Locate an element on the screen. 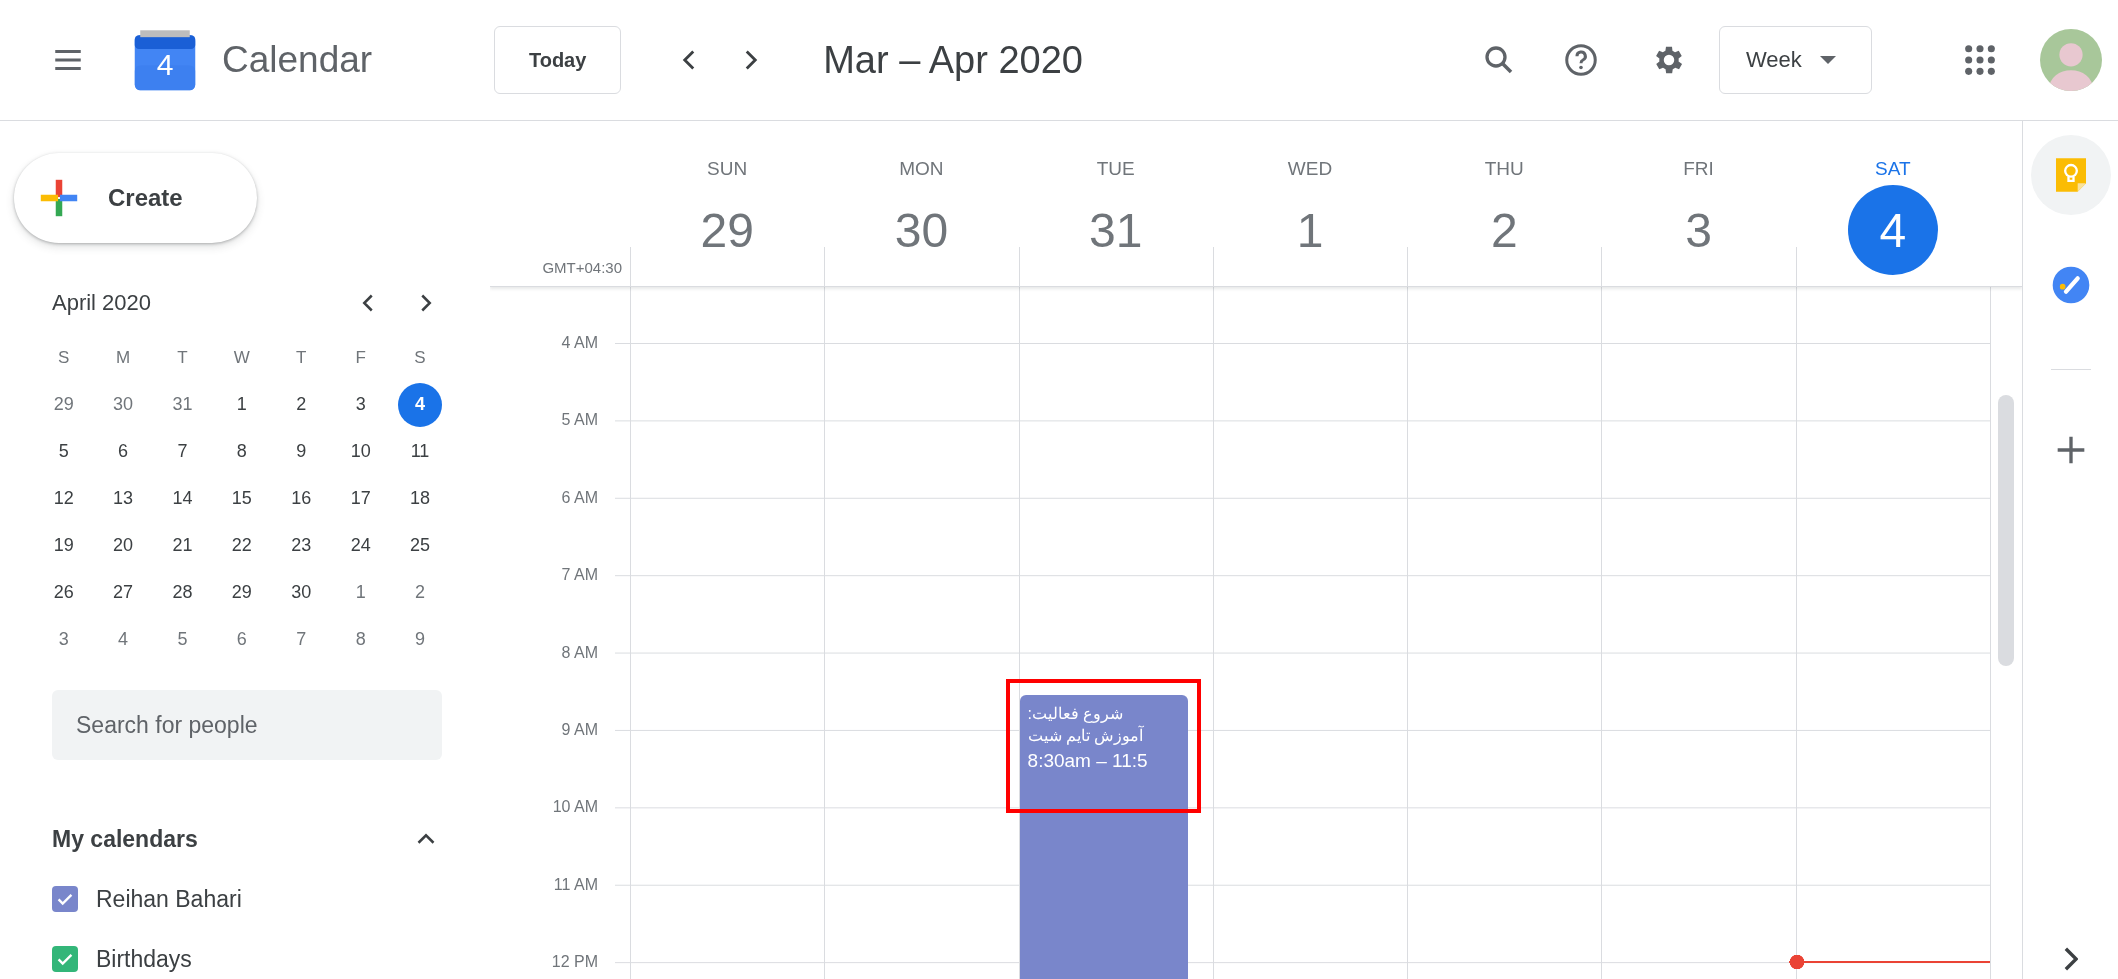  weekday-label: SAT is located at coordinates (1893, 169).